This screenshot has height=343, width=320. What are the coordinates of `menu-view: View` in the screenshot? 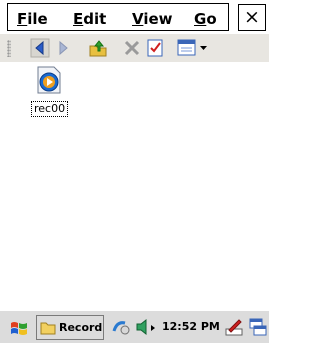 It's located at (152, 19).